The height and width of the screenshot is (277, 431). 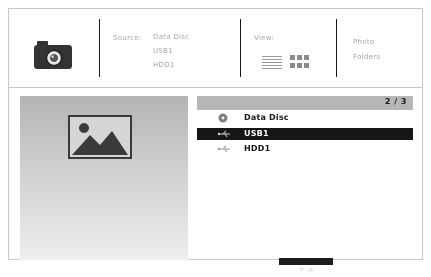 What do you see at coordinates (306, 269) in the screenshot?
I see `scroll-arrows-icon` at bounding box center [306, 269].